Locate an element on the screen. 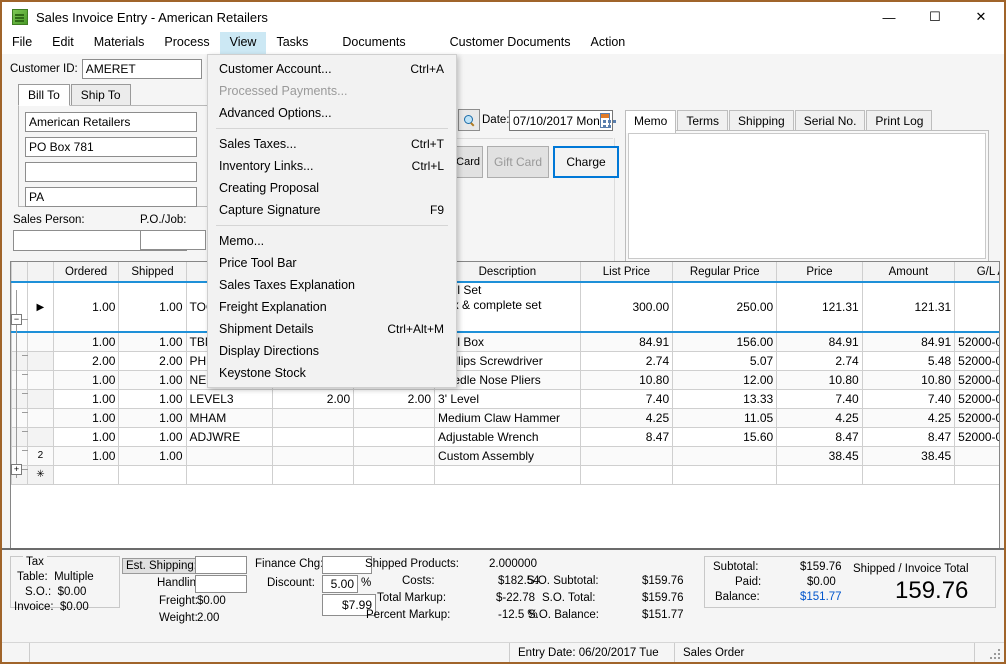  cell-amount: 10.80 is located at coordinates (908, 379).